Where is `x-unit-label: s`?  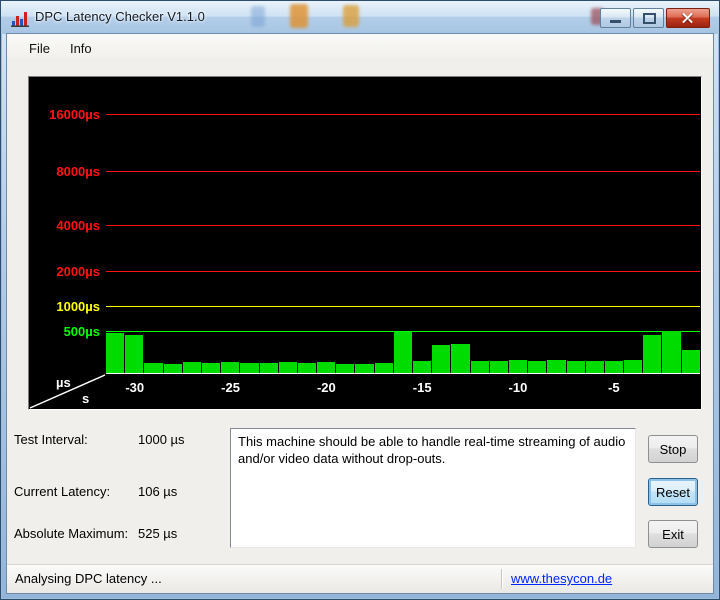 x-unit-label: s is located at coordinates (86, 398).